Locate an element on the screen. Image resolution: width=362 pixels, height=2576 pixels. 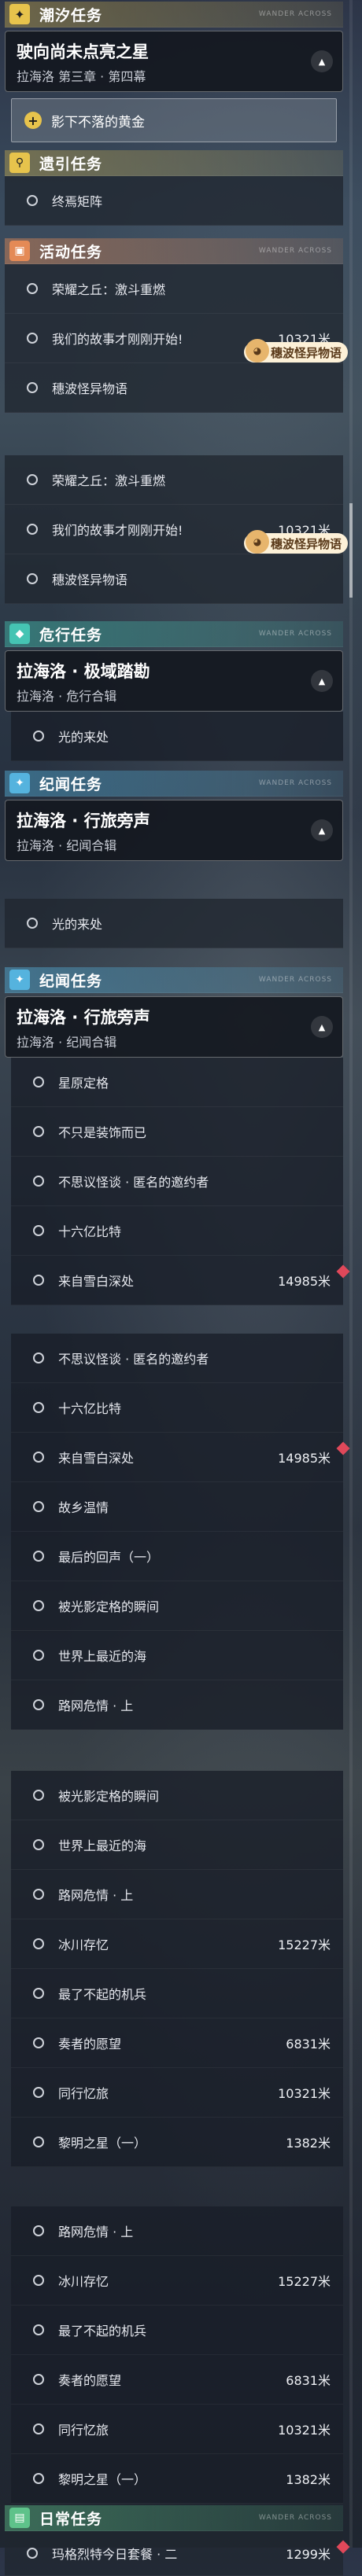
tide-quest-title: 潮汐任务 is located at coordinates (71, 15).